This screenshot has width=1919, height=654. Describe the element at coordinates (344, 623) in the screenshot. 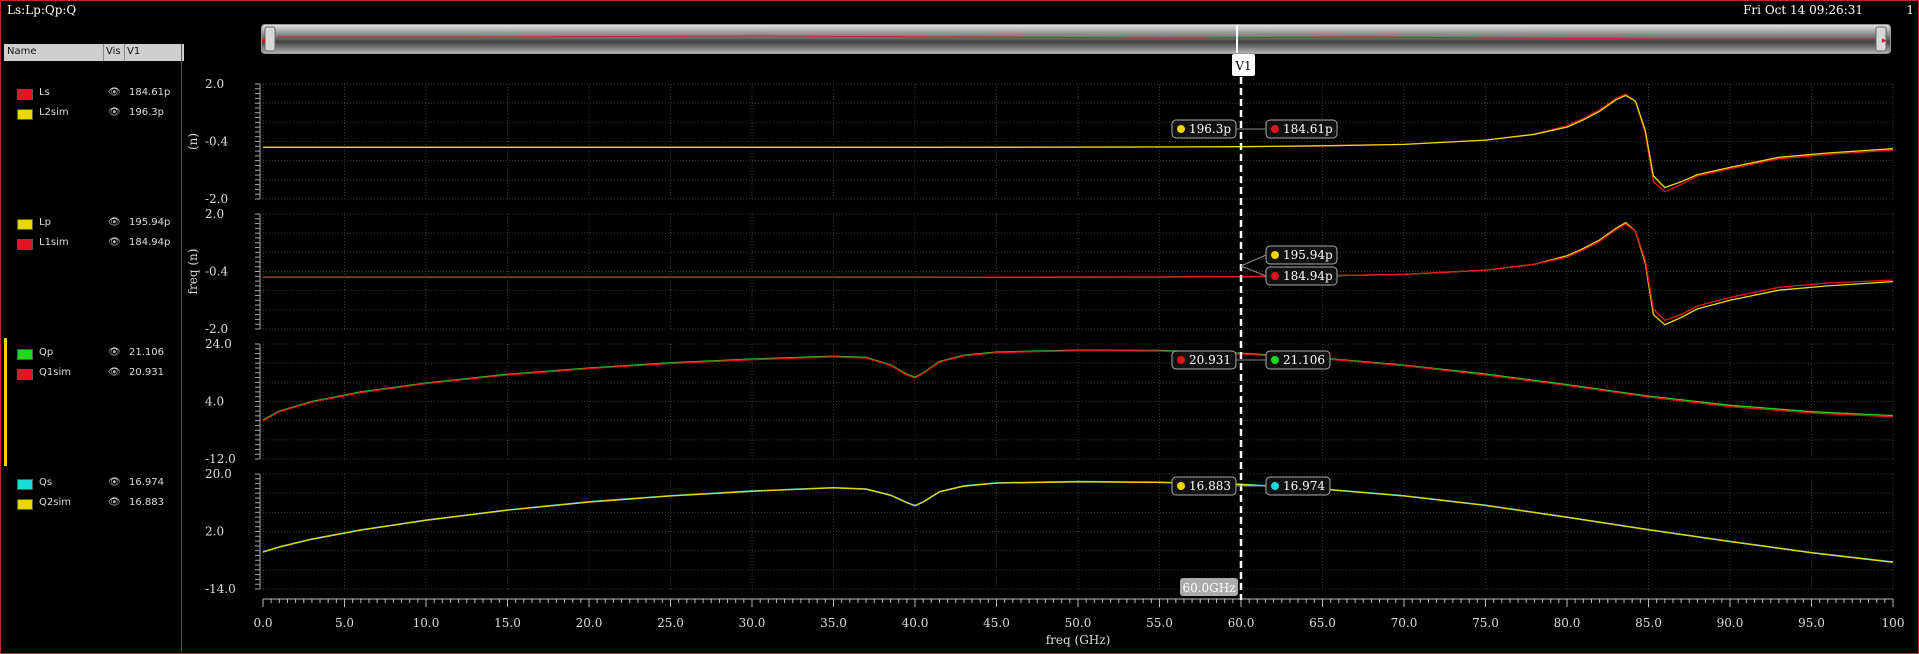

I see `x-tick-label: 5.0` at that location.